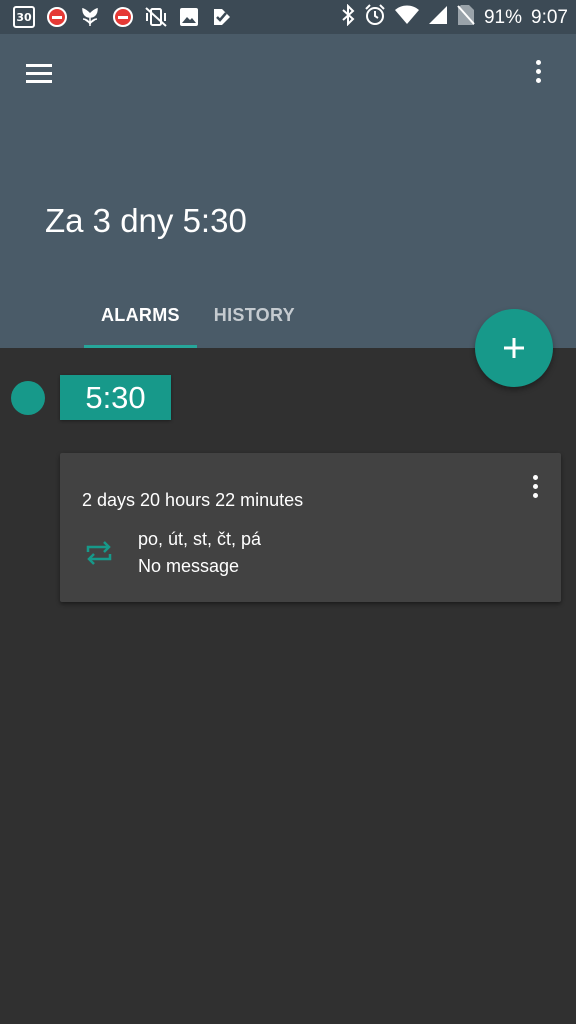  What do you see at coordinates (189, 17) in the screenshot?
I see `image-icon` at bounding box center [189, 17].